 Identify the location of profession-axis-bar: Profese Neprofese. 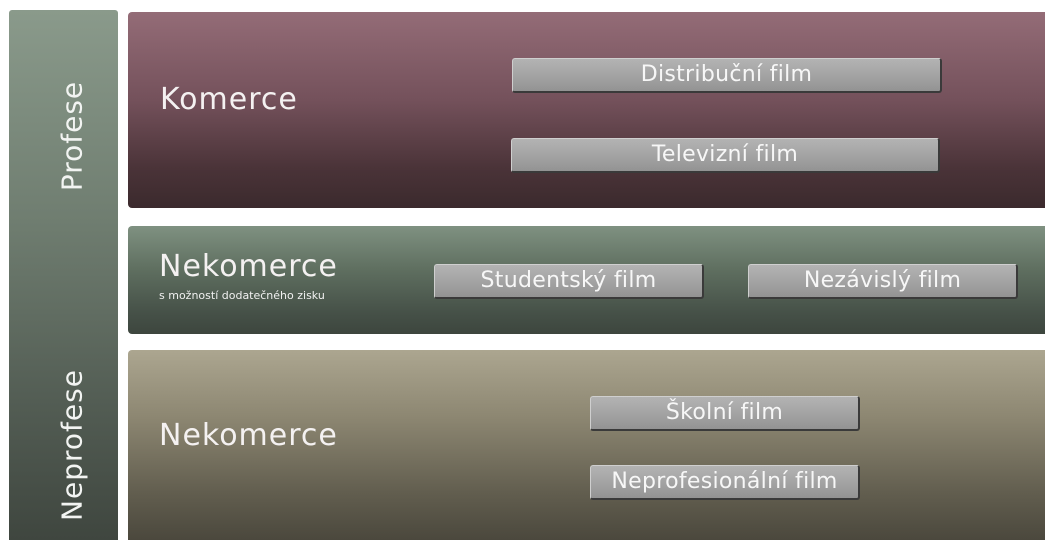
(63, 275).